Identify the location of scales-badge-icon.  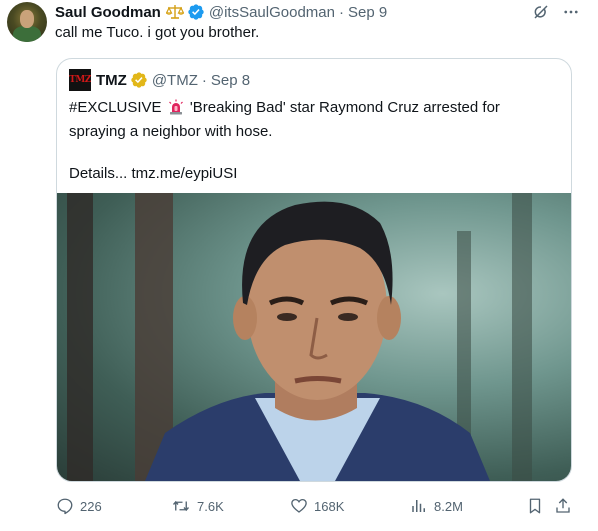
(174, 12).